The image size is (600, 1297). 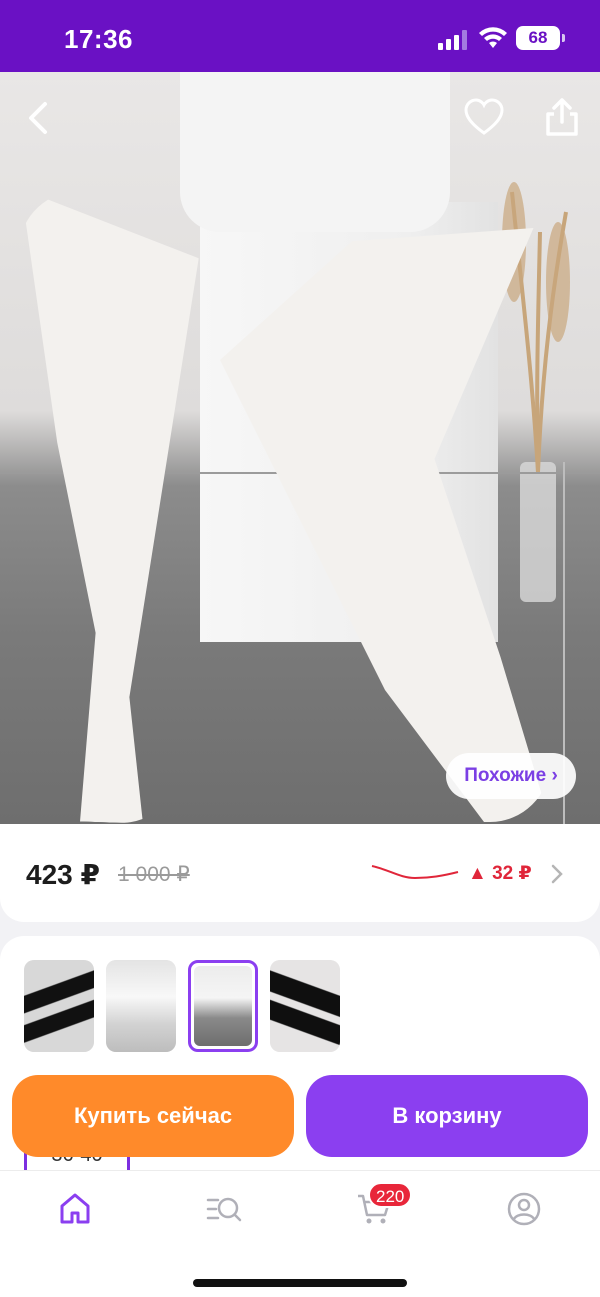 I want to click on catalog-search-icon, so click(x=224, y=1209).